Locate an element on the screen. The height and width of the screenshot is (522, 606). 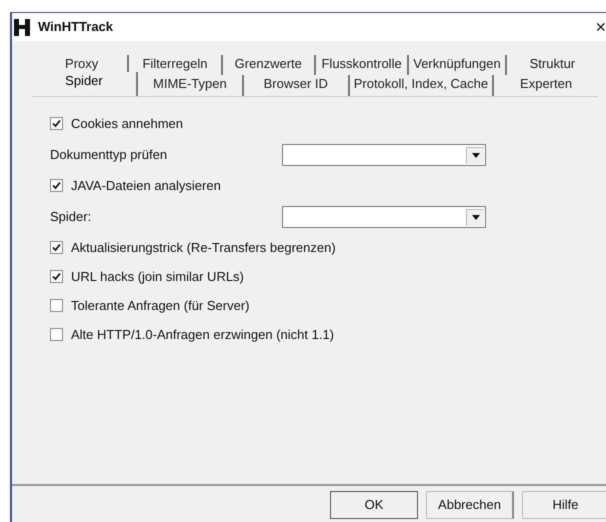
tab: Experten is located at coordinates (546, 85).